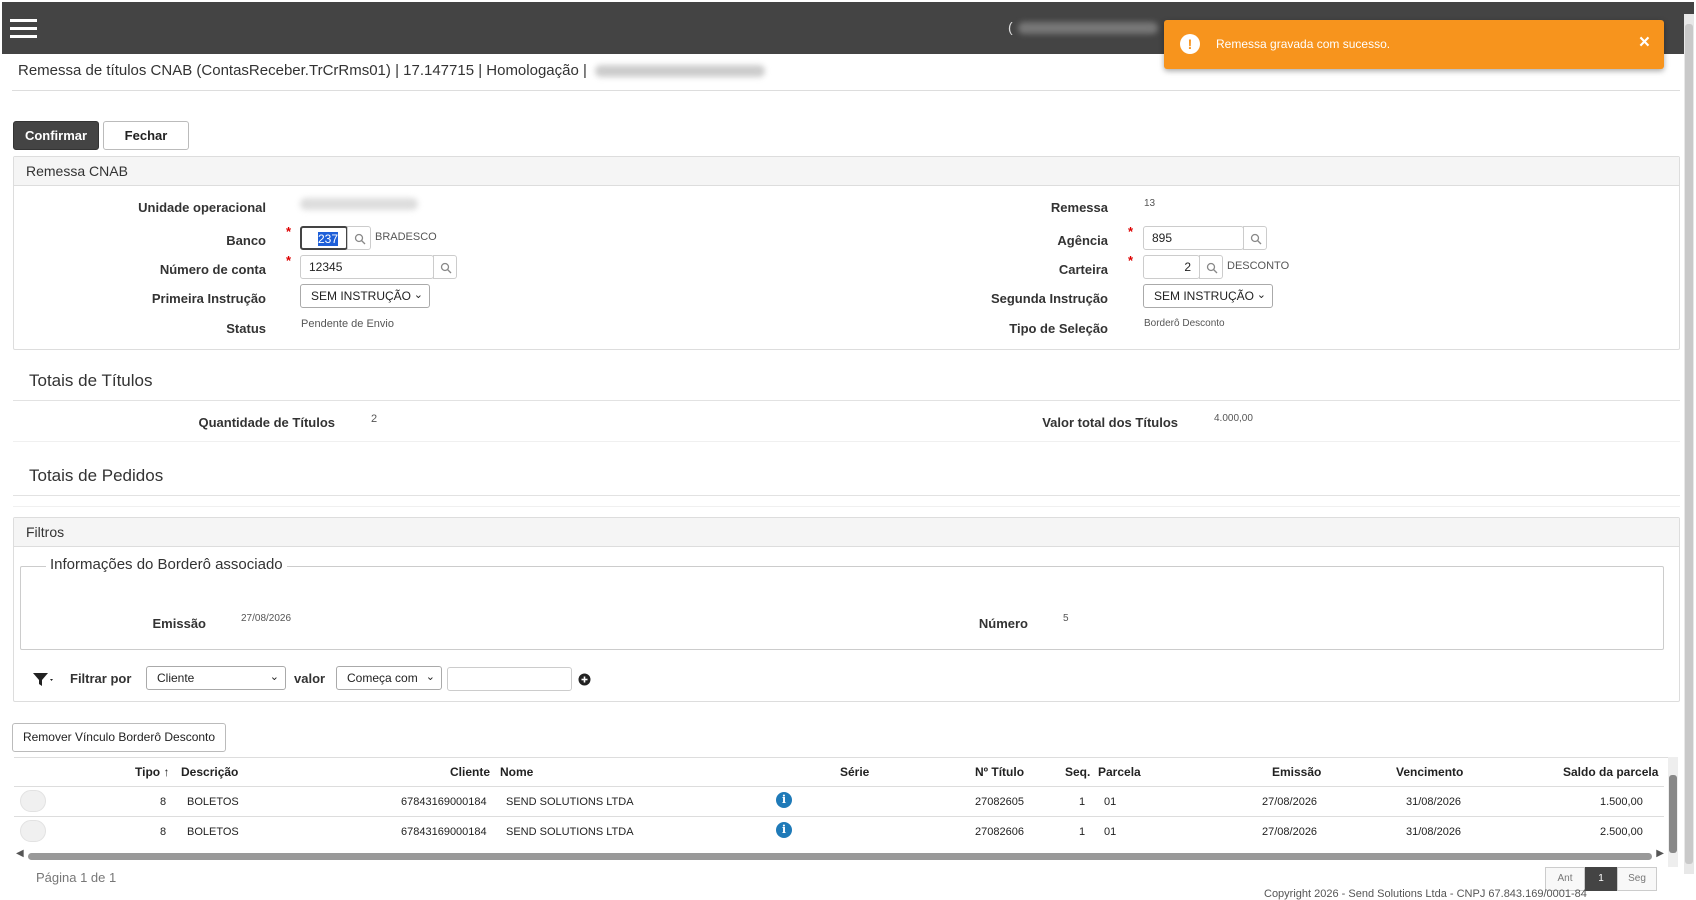 Image resolution: width=1696 pixels, height=900 pixels. What do you see at coordinates (1429, 772) in the screenshot?
I see `col-vencimento: Vencimento` at bounding box center [1429, 772].